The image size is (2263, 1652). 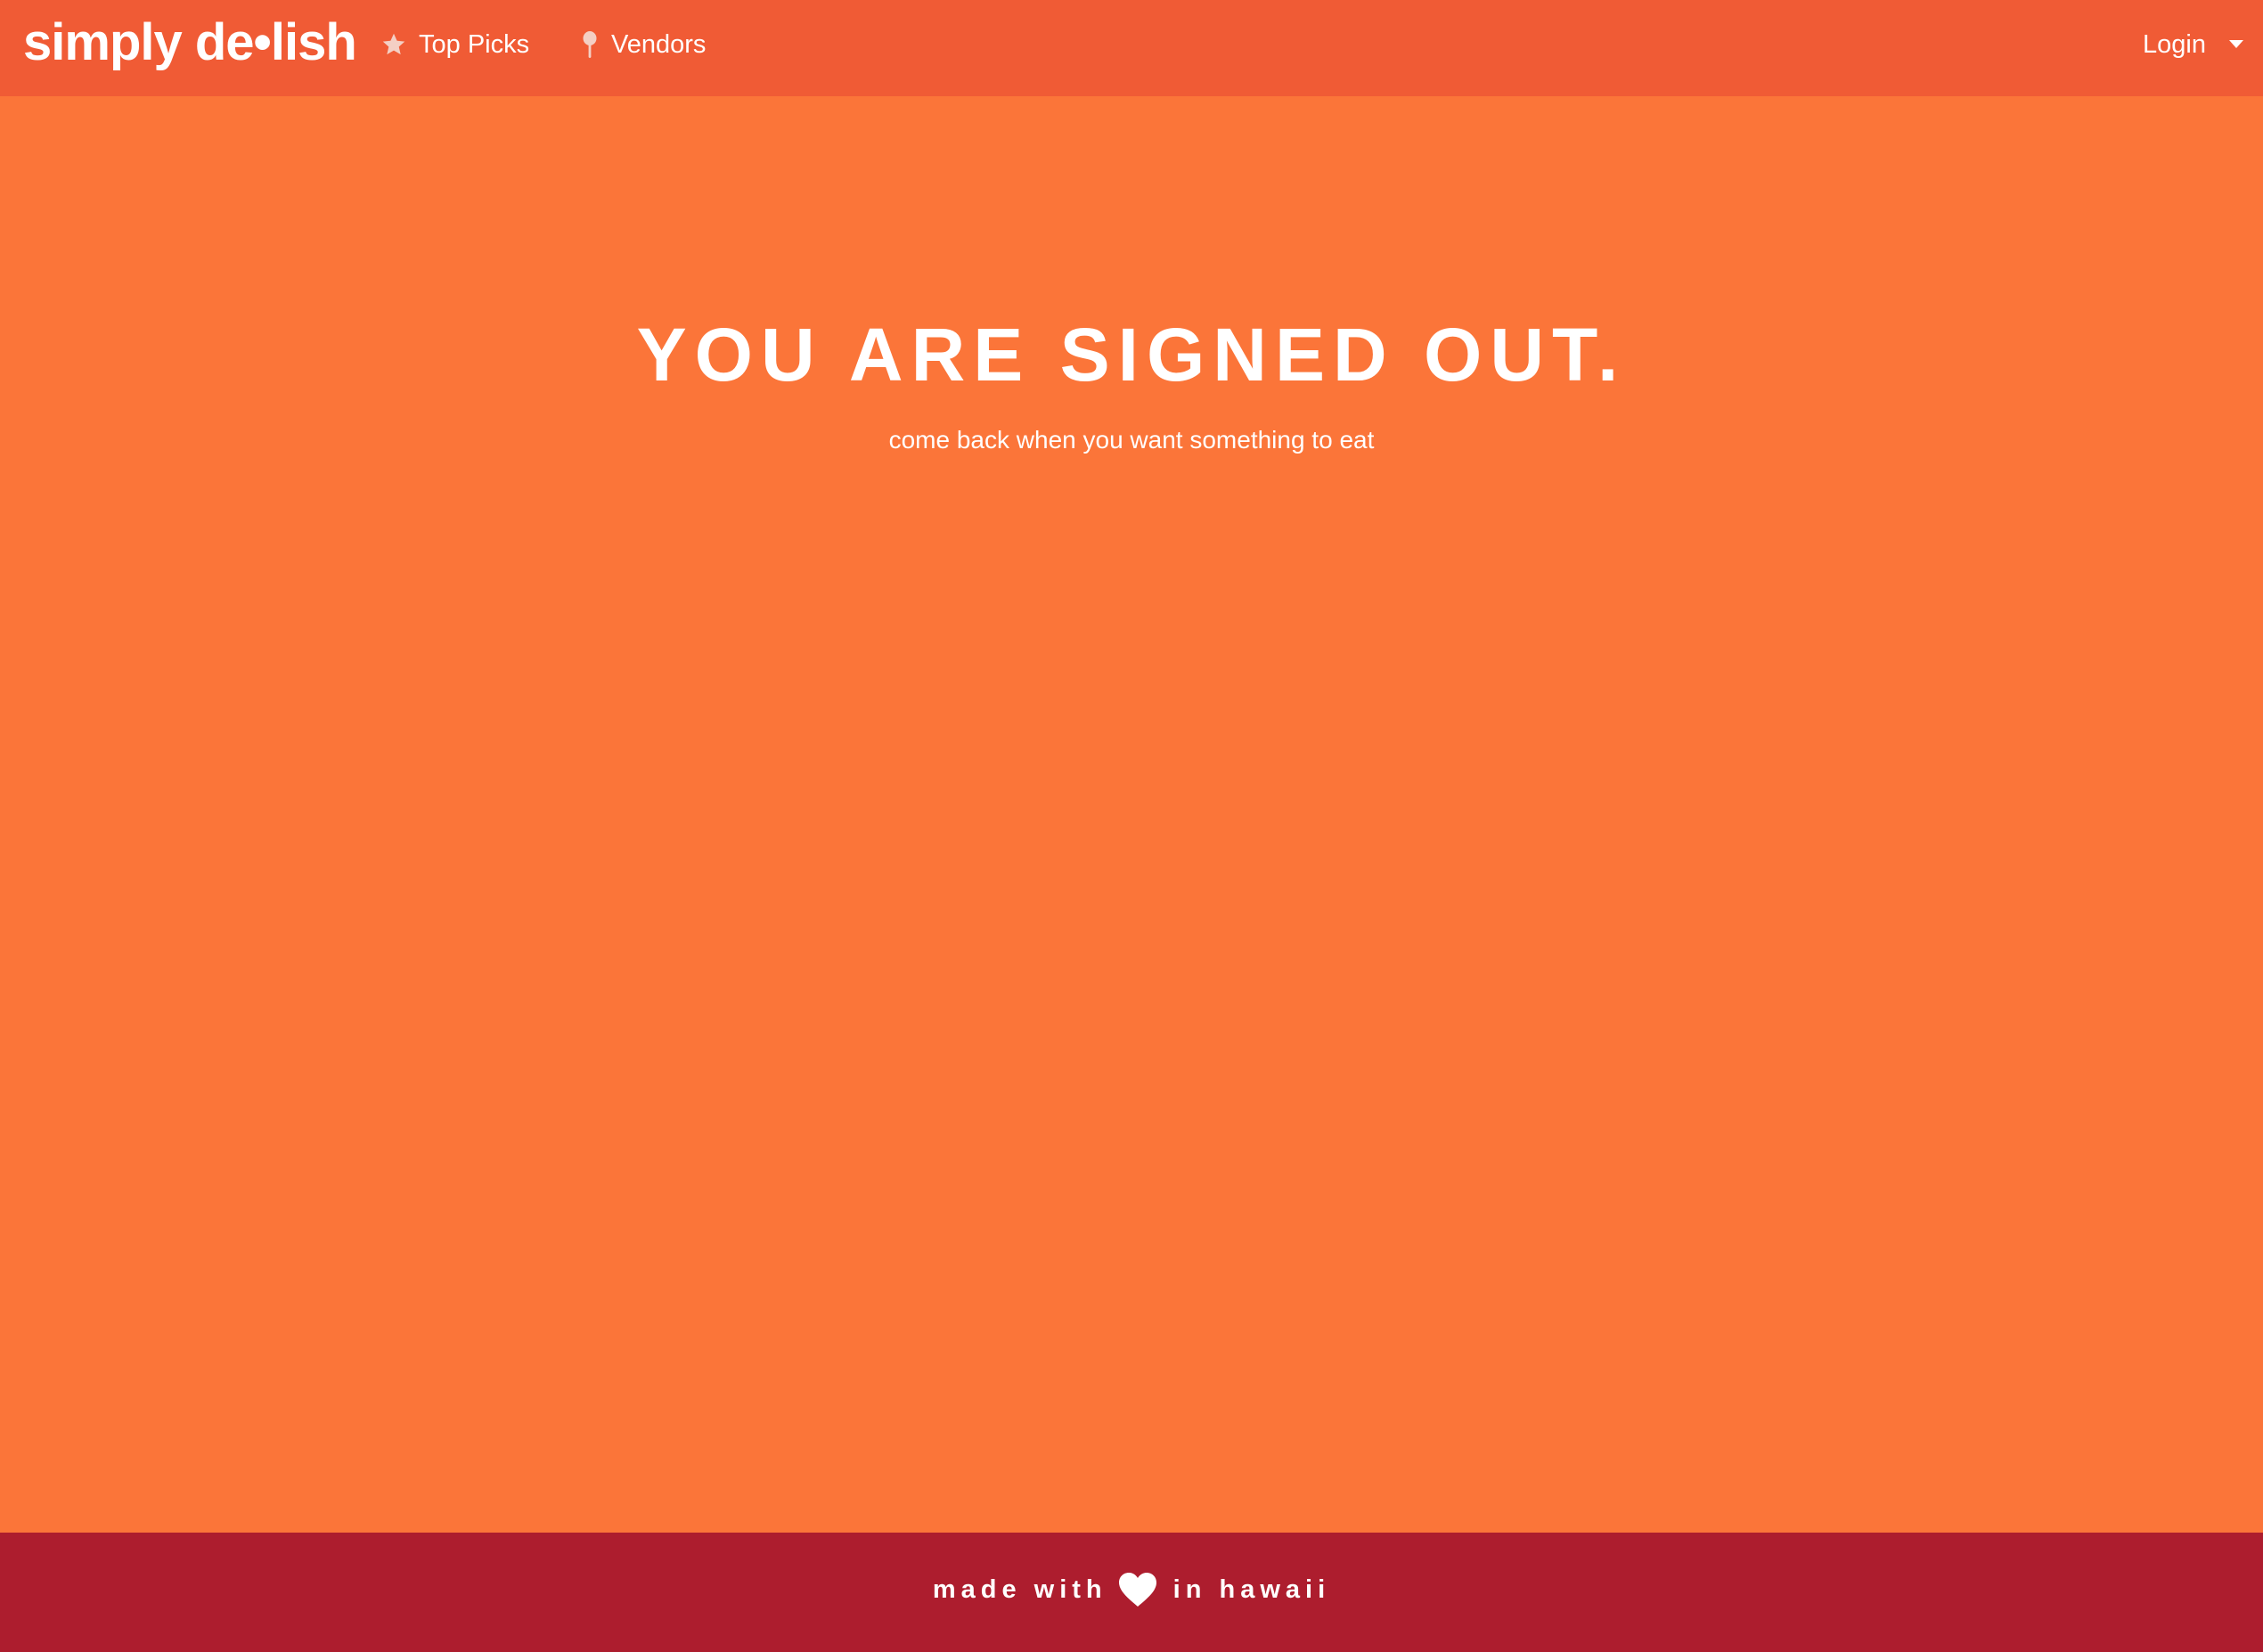 What do you see at coordinates (590, 45) in the screenshot?
I see `map-pin-icon` at bounding box center [590, 45].